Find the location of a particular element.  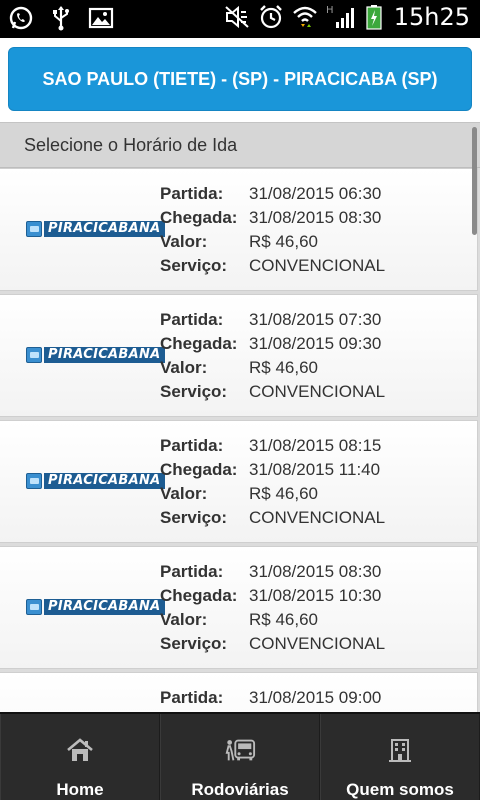

nav-rodoviarias: Rodoviárias is located at coordinates (240, 757).